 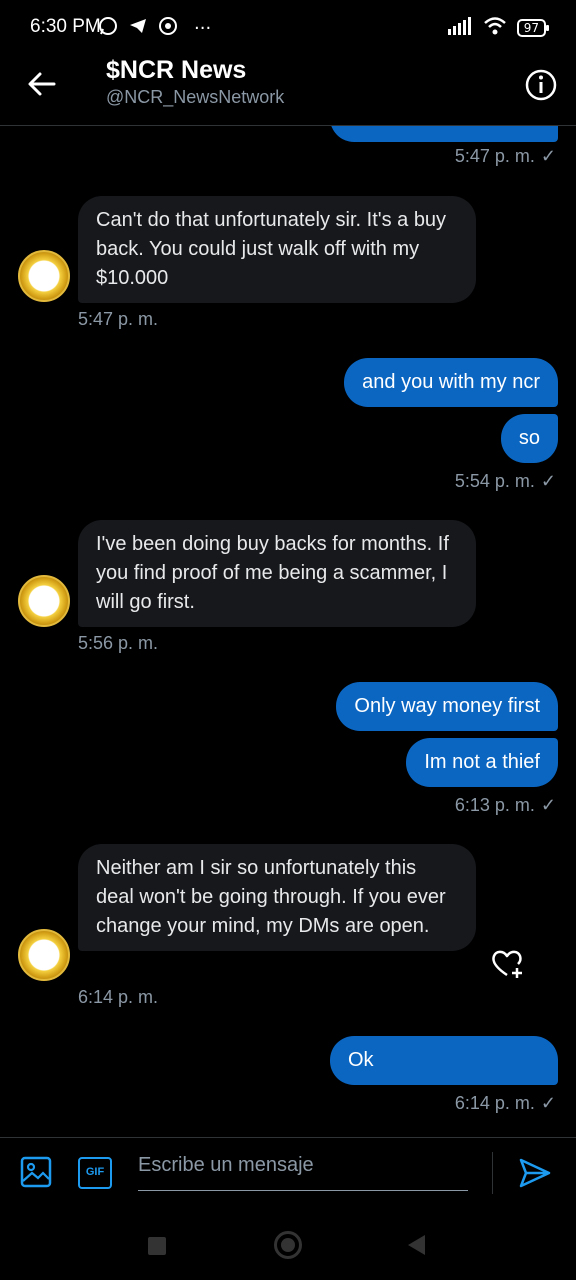 What do you see at coordinates (533, 28) in the screenshot?
I see `battery-icon: 97` at bounding box center [533, 28].